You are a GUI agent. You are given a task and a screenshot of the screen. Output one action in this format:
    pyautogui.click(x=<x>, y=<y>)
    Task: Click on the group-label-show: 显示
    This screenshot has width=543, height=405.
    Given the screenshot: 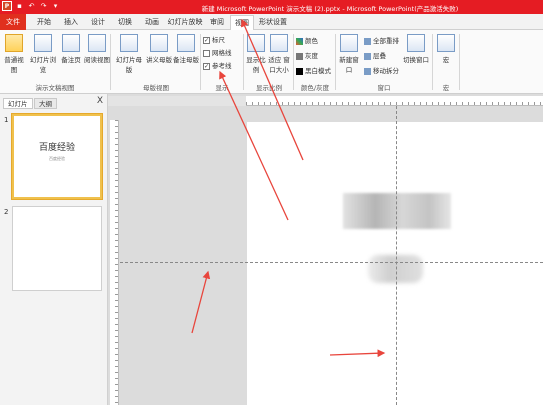 What is the action you would take?
    pyautogui.click(x=222, y=88)
    